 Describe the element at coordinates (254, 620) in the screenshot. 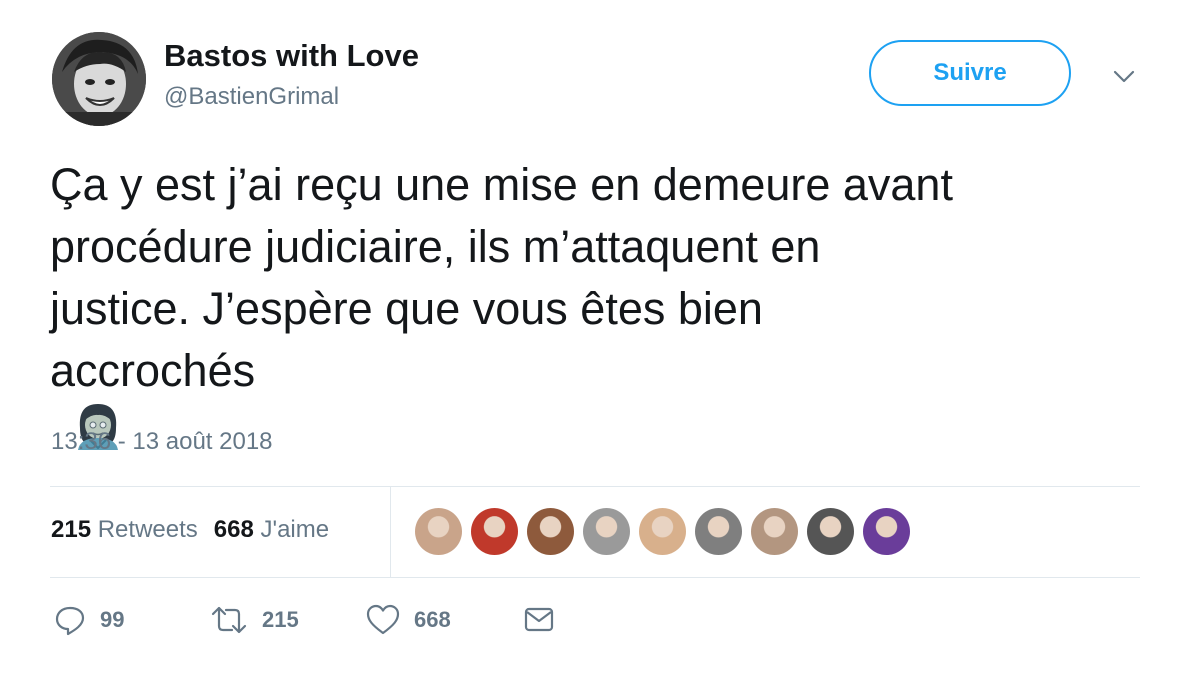

I see `retweet-button: 215` at that location.